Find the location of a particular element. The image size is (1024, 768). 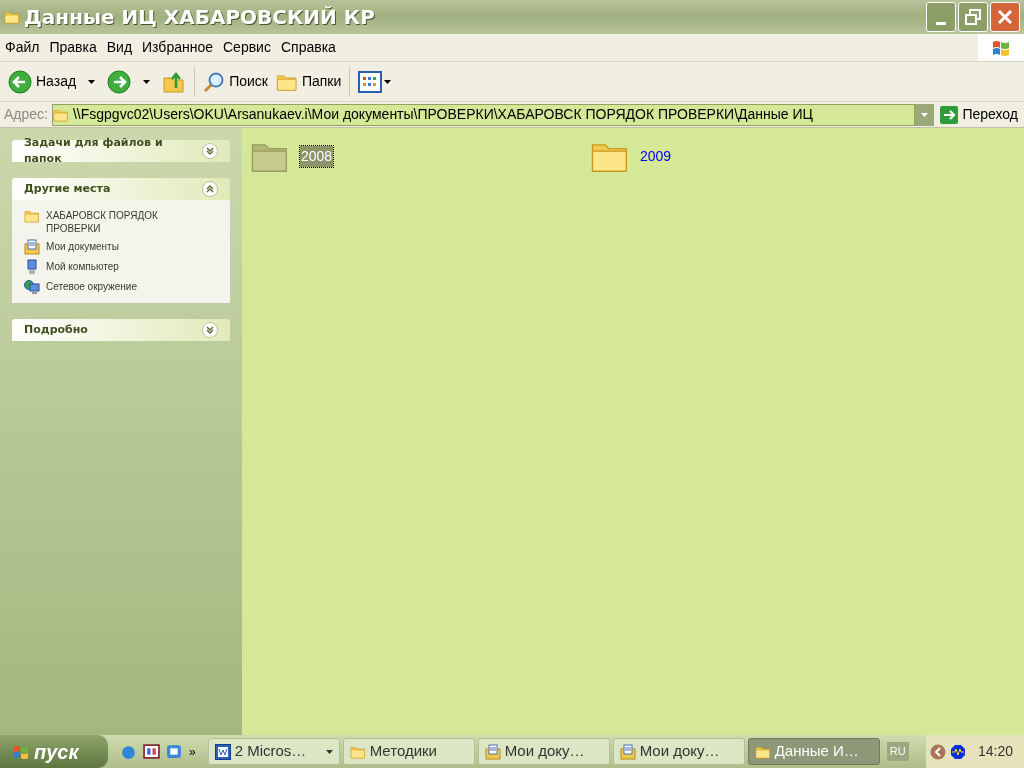

chevron-down-icon is located at coordinates (925, 114).